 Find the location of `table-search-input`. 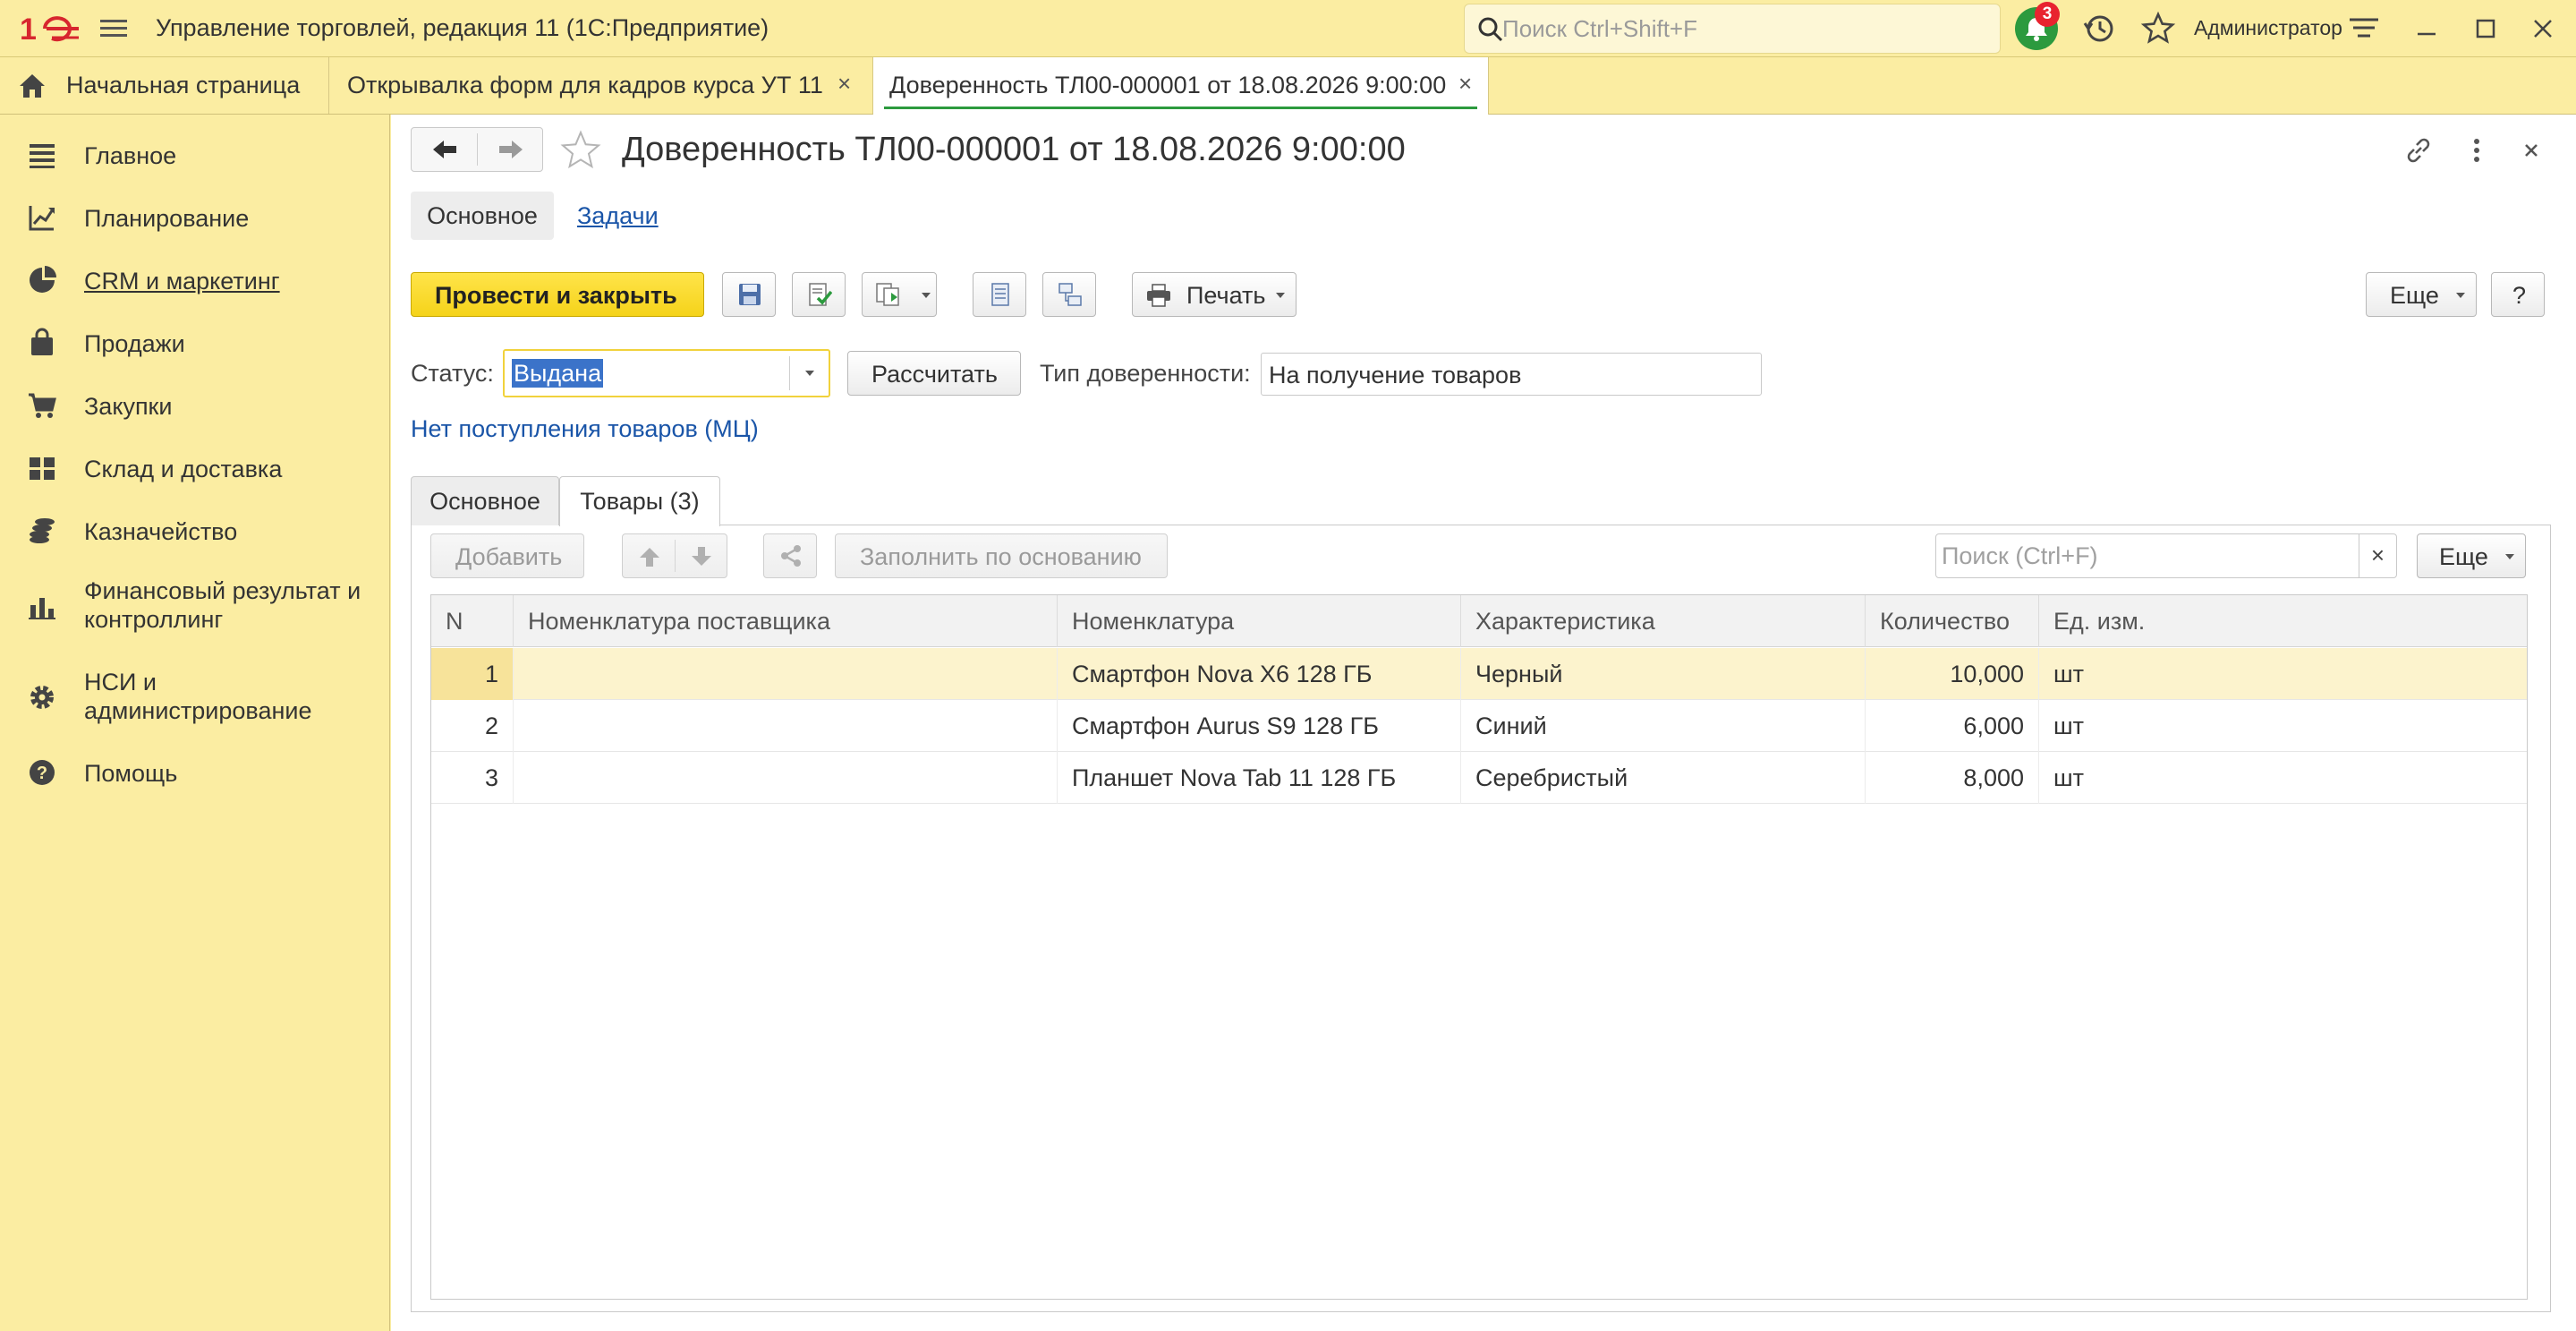

table-search-input is located at coordinates (2138, 555).